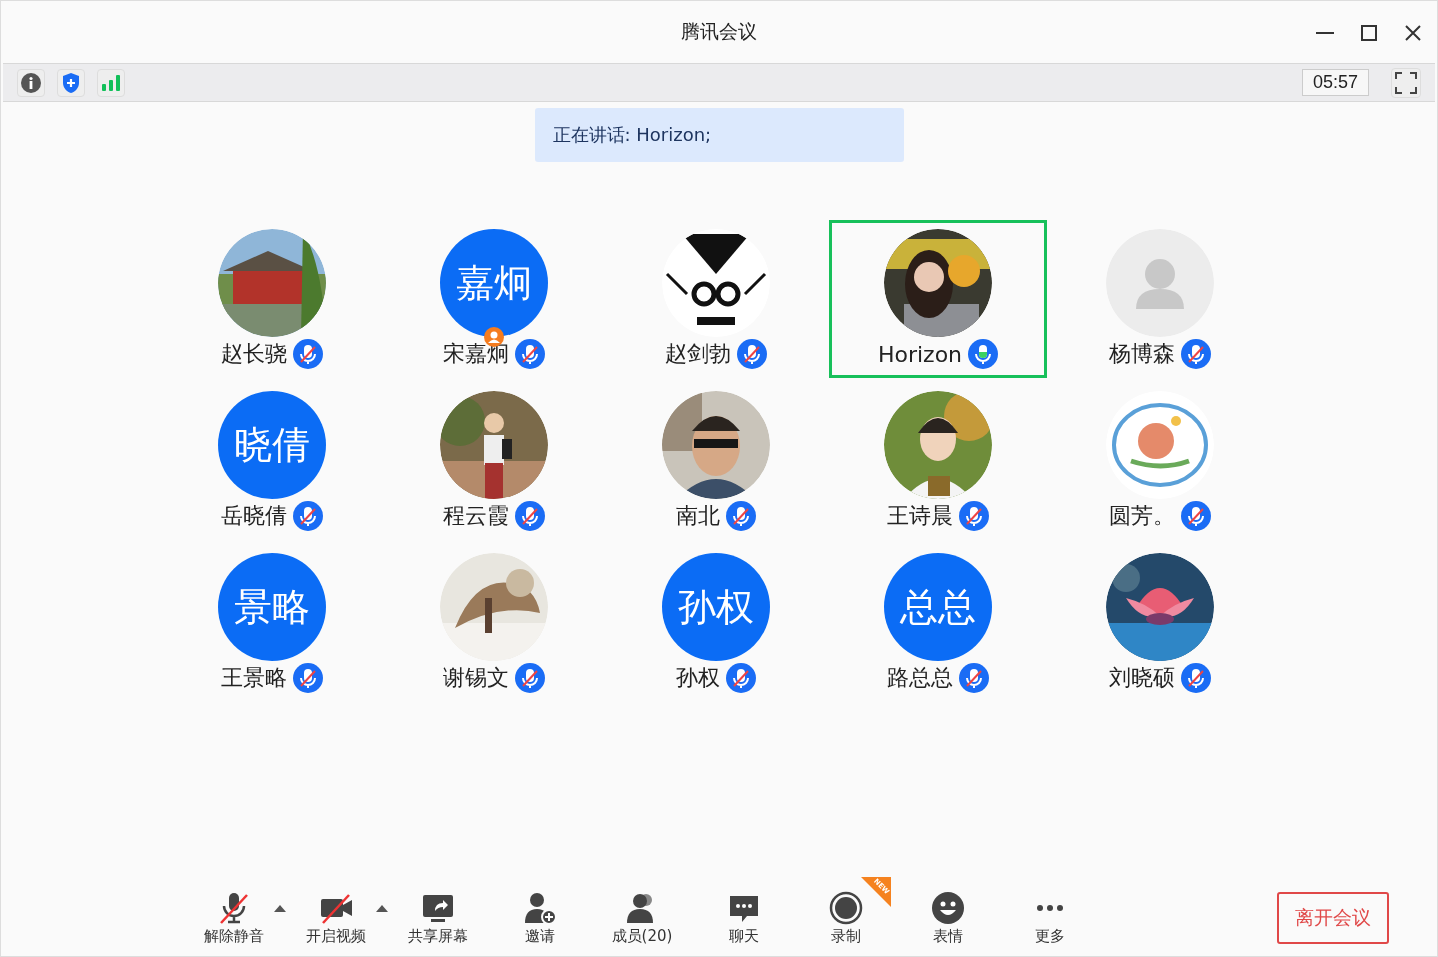 Image resolution: width=1438 pixels, height=957 pixels. I want to click on participant-name: 赵剑勃, so click(698, 354).